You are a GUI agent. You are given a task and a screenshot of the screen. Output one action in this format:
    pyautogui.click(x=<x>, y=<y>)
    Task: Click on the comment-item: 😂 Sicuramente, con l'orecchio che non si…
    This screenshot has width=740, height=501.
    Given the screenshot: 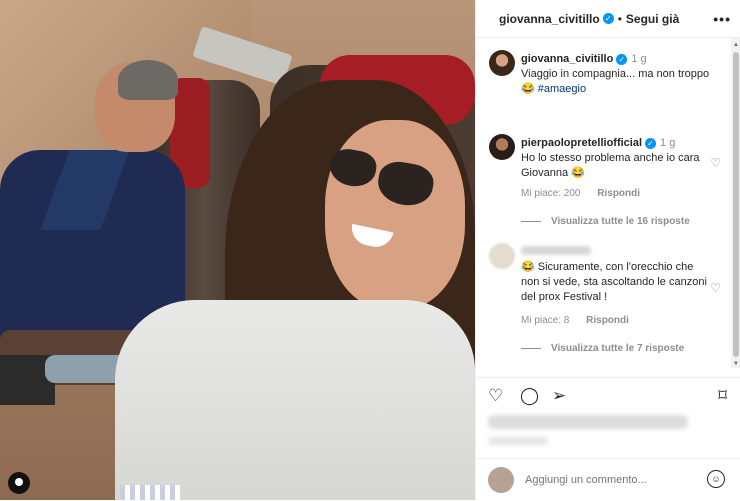 What is the action you would take?
    pyautogui.click(x=605, y=305)
    